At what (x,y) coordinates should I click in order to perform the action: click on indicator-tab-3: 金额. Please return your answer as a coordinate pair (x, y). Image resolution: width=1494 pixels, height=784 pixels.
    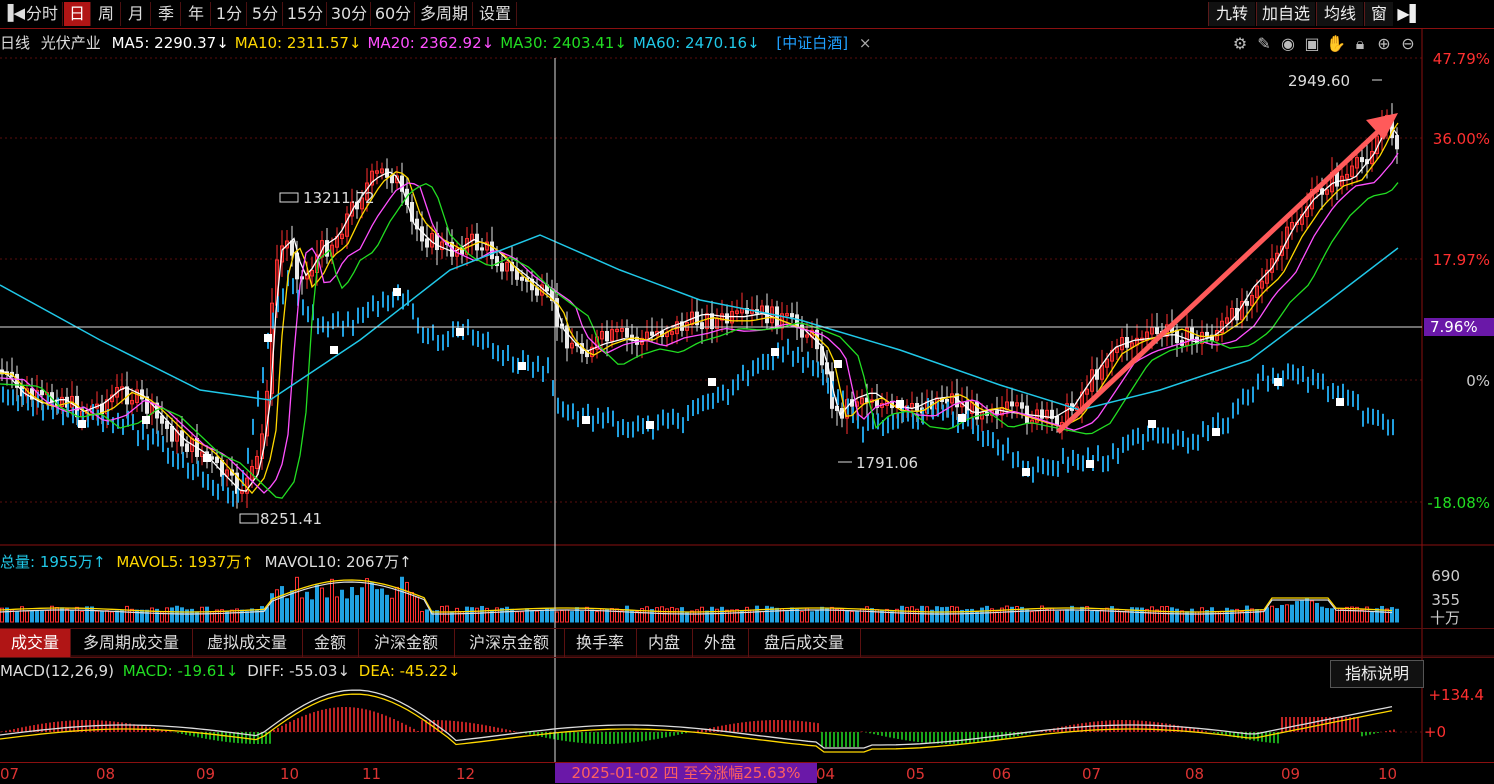
    Looking at the image, I should click on (330, 643).